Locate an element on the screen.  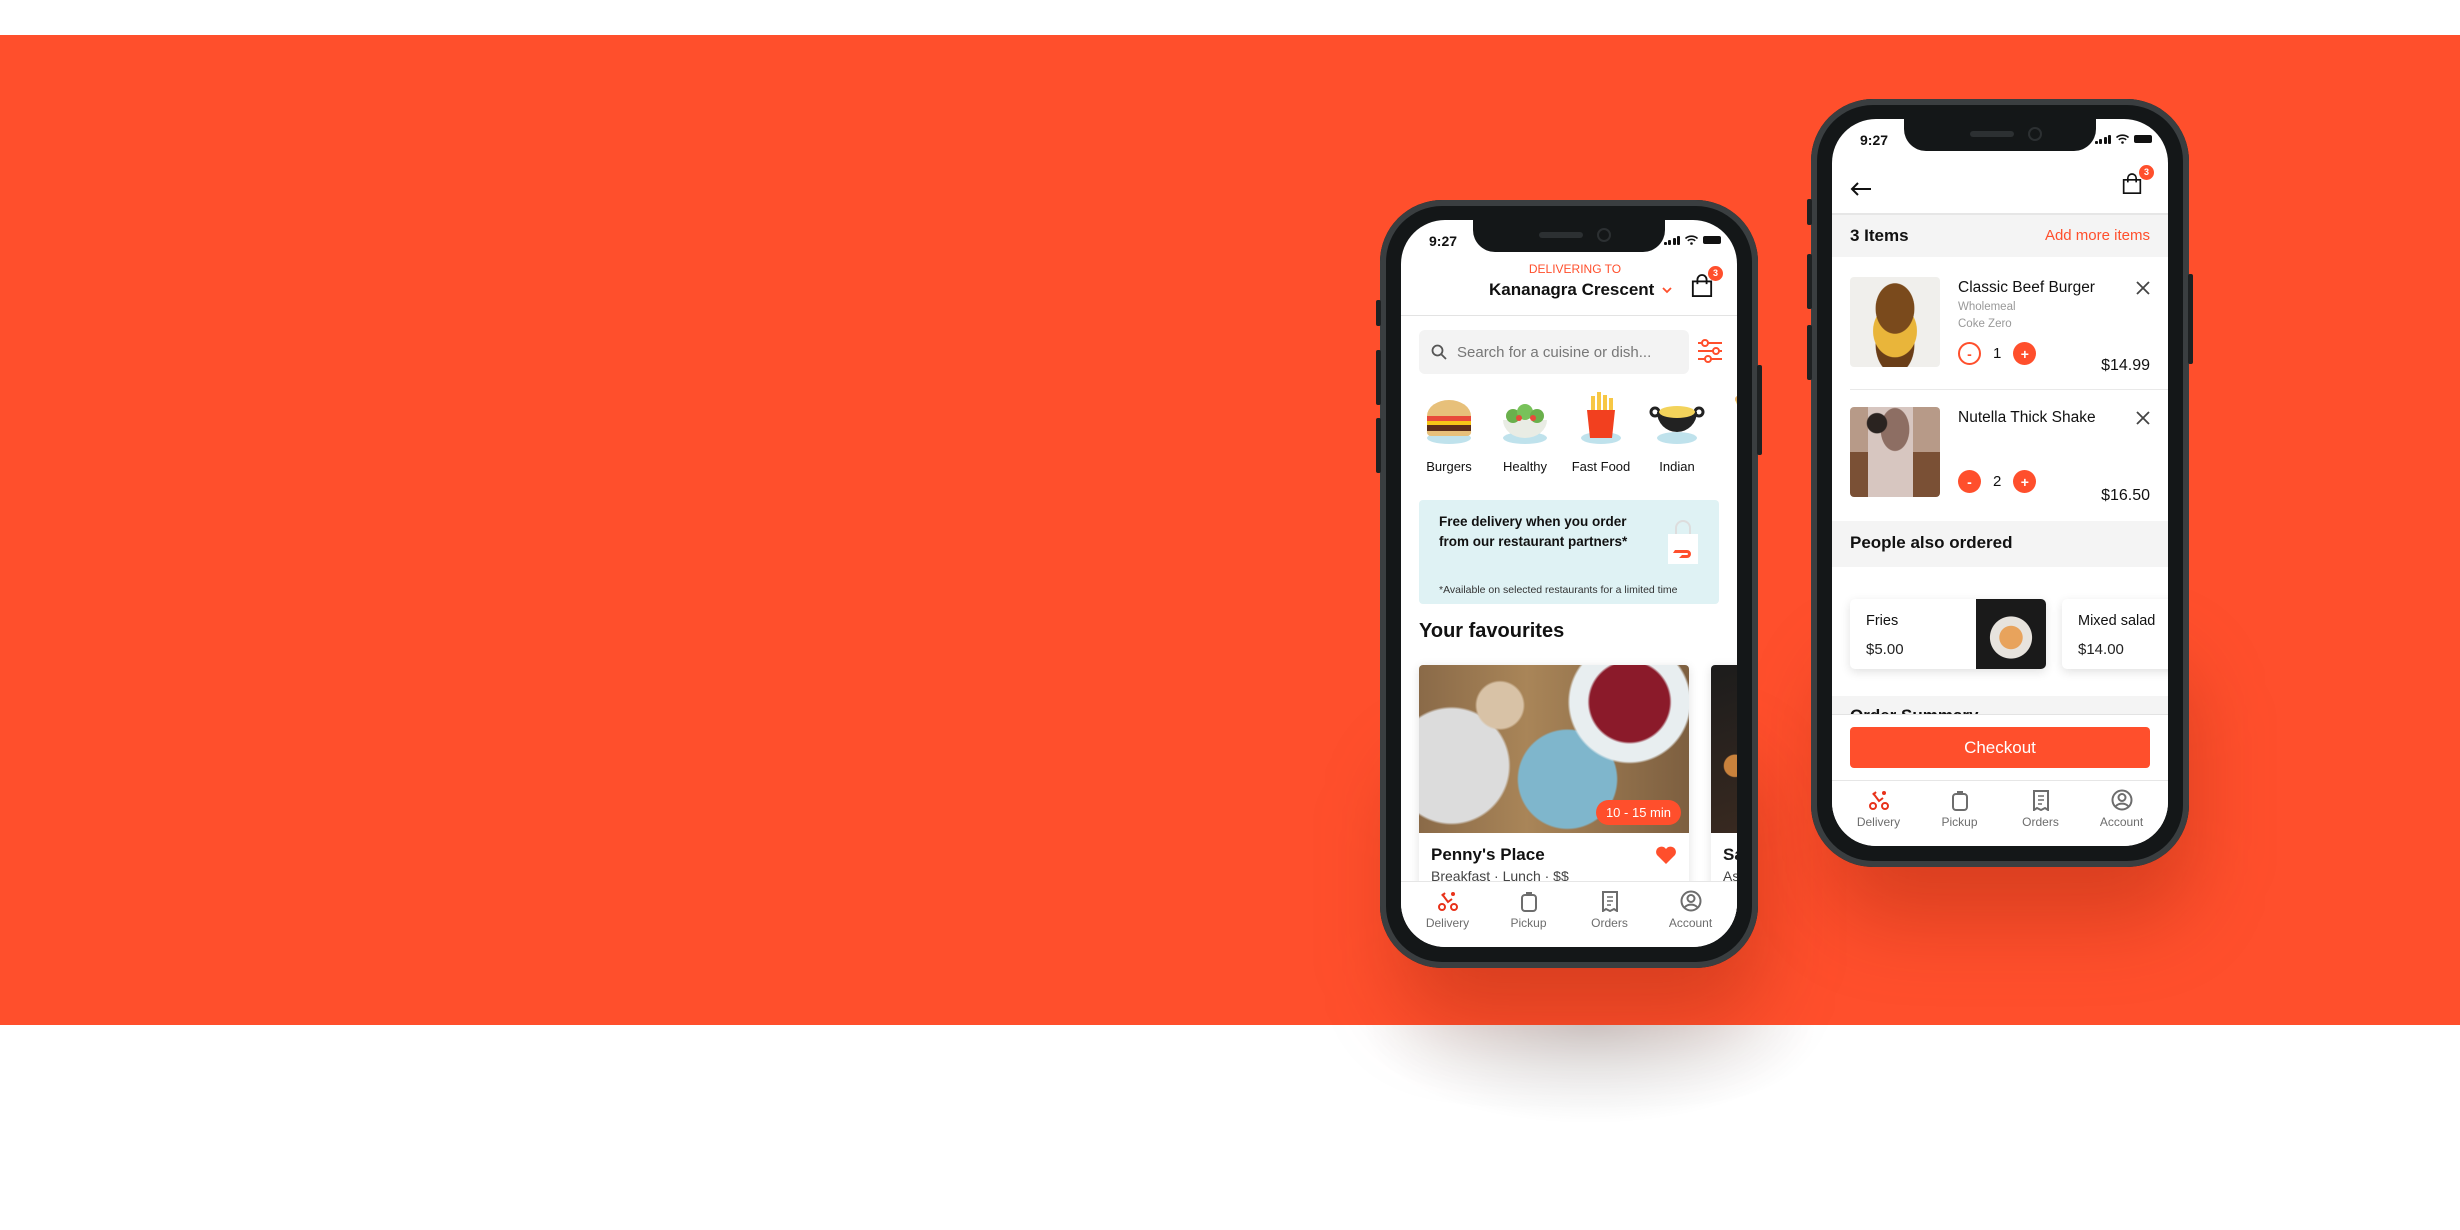
restaurant-name: Penny's Place is located at coordinates (1488, 854).